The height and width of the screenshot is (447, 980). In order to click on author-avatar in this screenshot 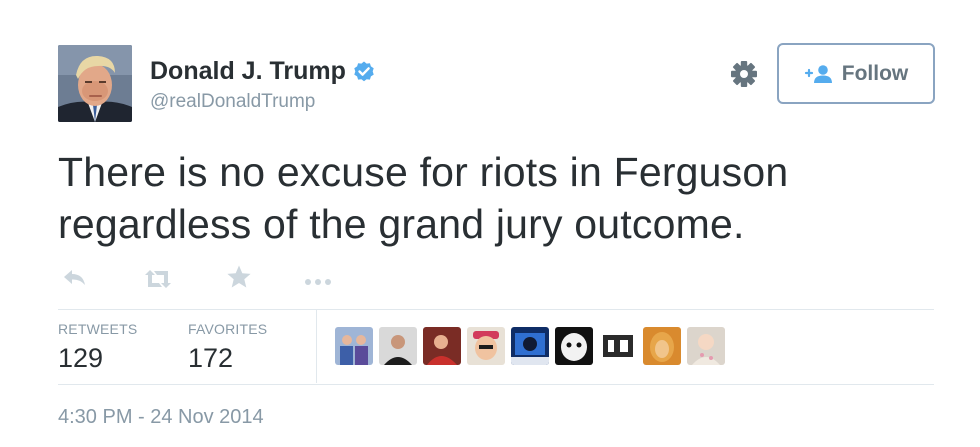, I will do `click(95, 83)`.